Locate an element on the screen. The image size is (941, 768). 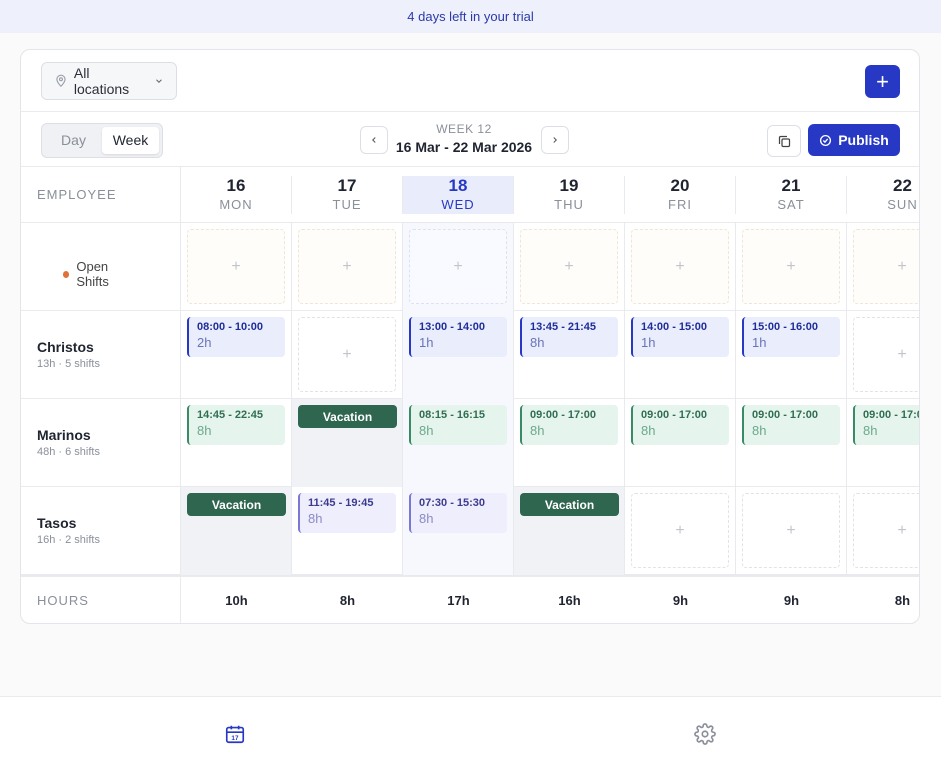
shift-cell: 14:45 - 22:45 8h is located at coordinates (236, 443).